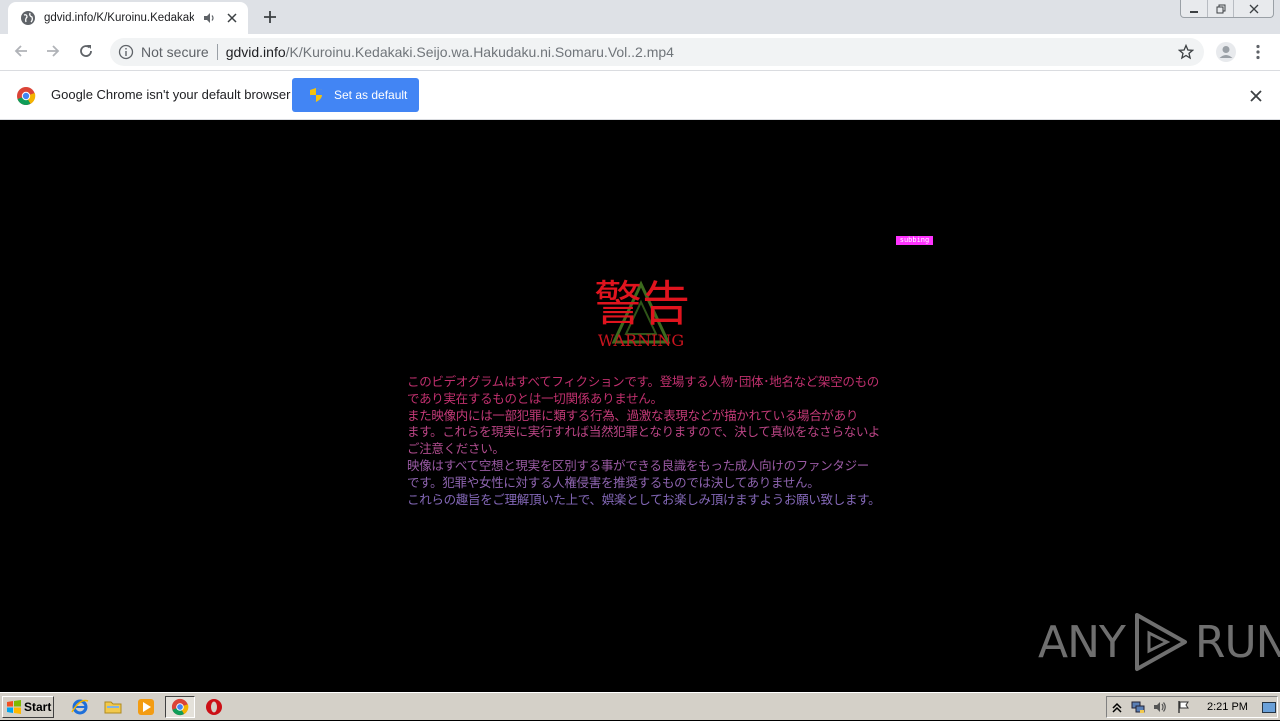 The image size is (1280, 721). What do you see at coordinates (456, 449) in the screenshot?
I see `warning-line: ご注意ください。` at bounding box center [456, 449].